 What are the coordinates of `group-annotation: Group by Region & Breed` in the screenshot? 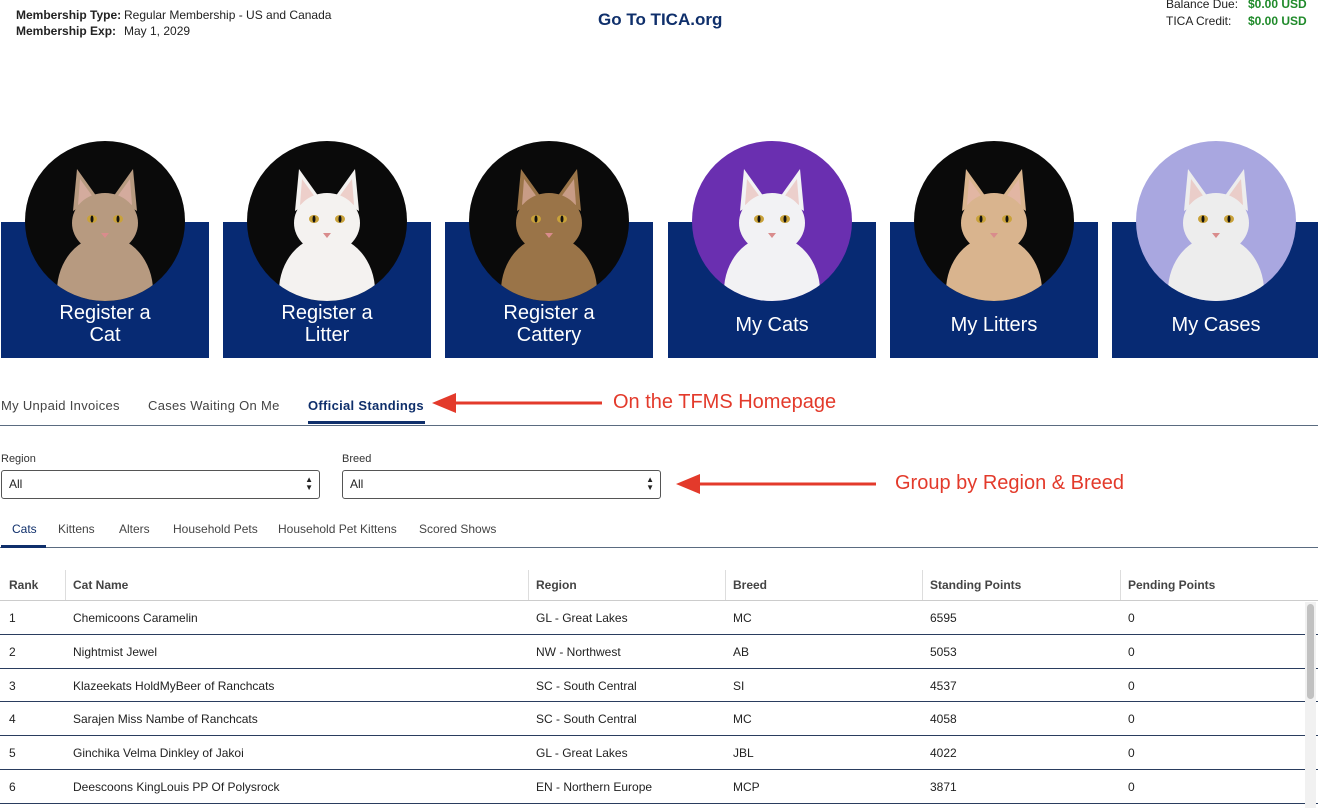 It's located at (1010, 483).